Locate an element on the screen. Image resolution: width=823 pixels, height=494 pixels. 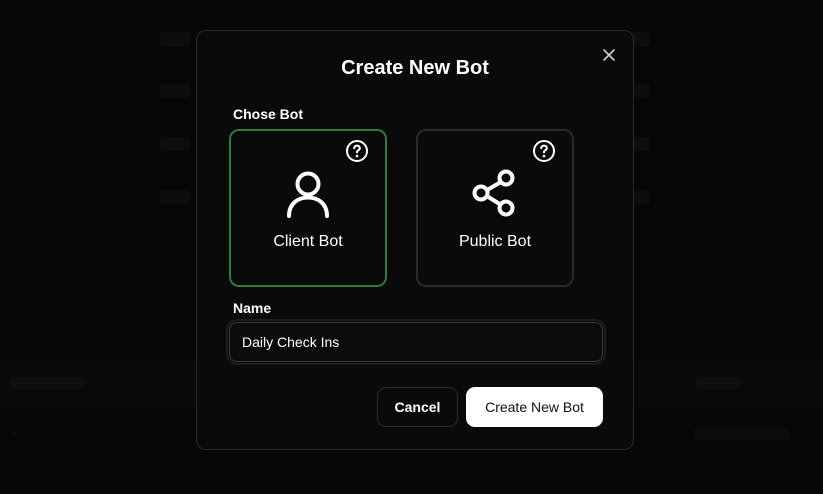
dialog-title: Create New Bot is located at coordinates (415, 68).